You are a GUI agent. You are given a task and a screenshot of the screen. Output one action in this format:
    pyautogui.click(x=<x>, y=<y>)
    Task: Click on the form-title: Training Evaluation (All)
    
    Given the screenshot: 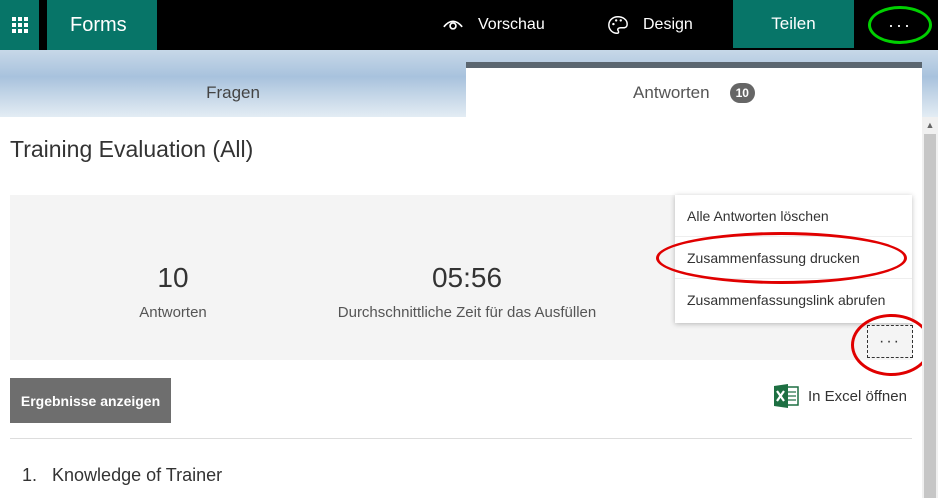 What is the action you would take?
    pyautogui.click(x=132, y=149)
    